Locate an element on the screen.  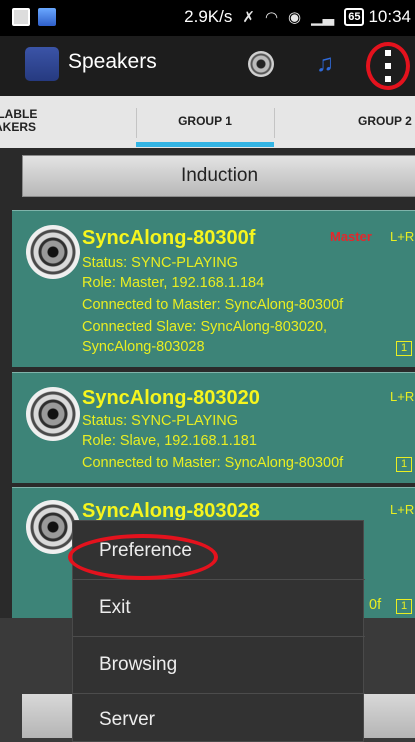
device-slaves: Connected Slave: SyncAlong-803020, is located at coordinates (205, 327).